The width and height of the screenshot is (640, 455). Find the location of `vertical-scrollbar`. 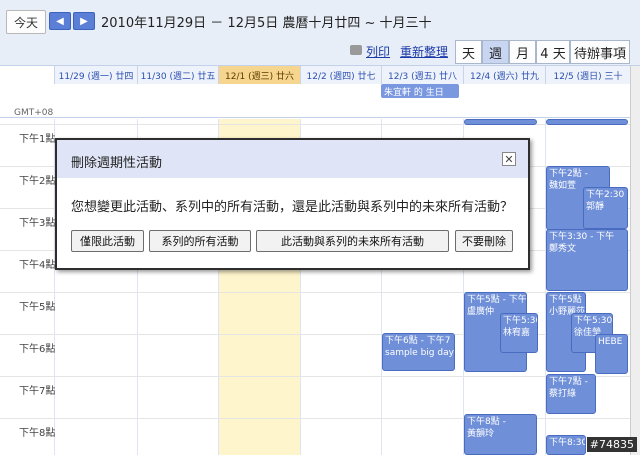

vertical-scrollbar is located at coordinates (635, 260).